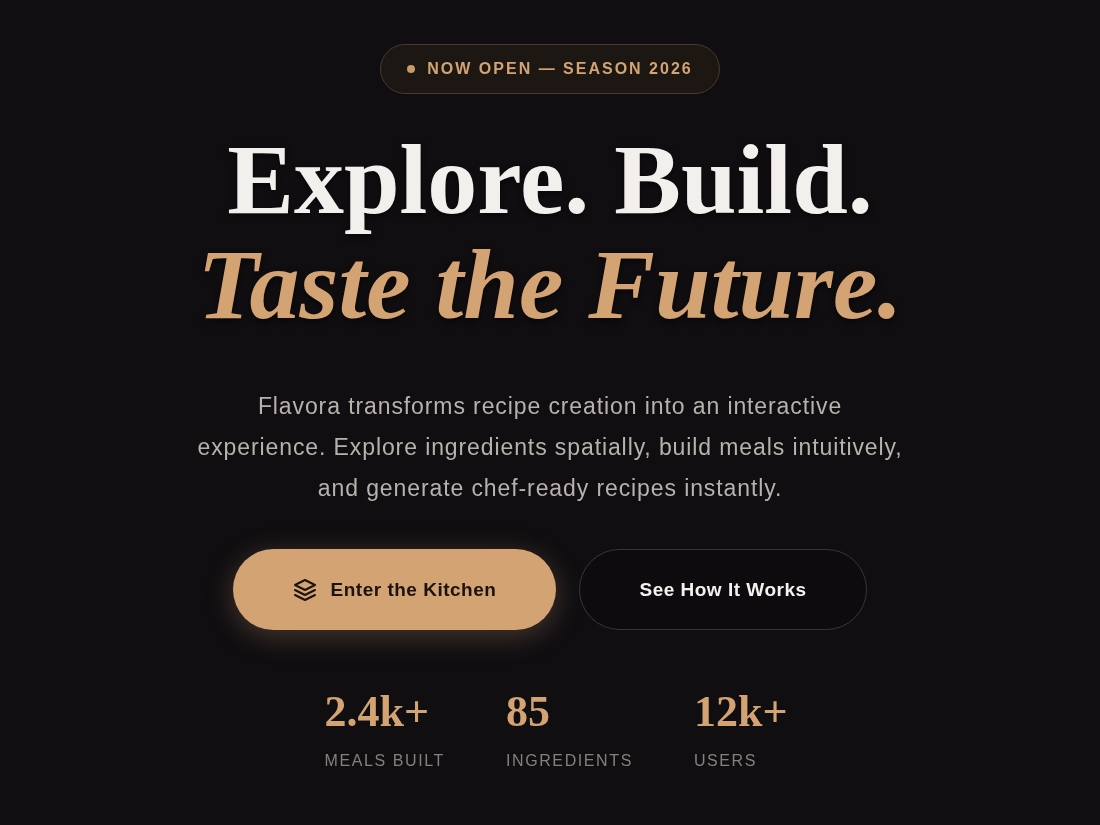 This screenshot has width=1100, height=825. I want to click on stat-value: 85, so click(527, 712).